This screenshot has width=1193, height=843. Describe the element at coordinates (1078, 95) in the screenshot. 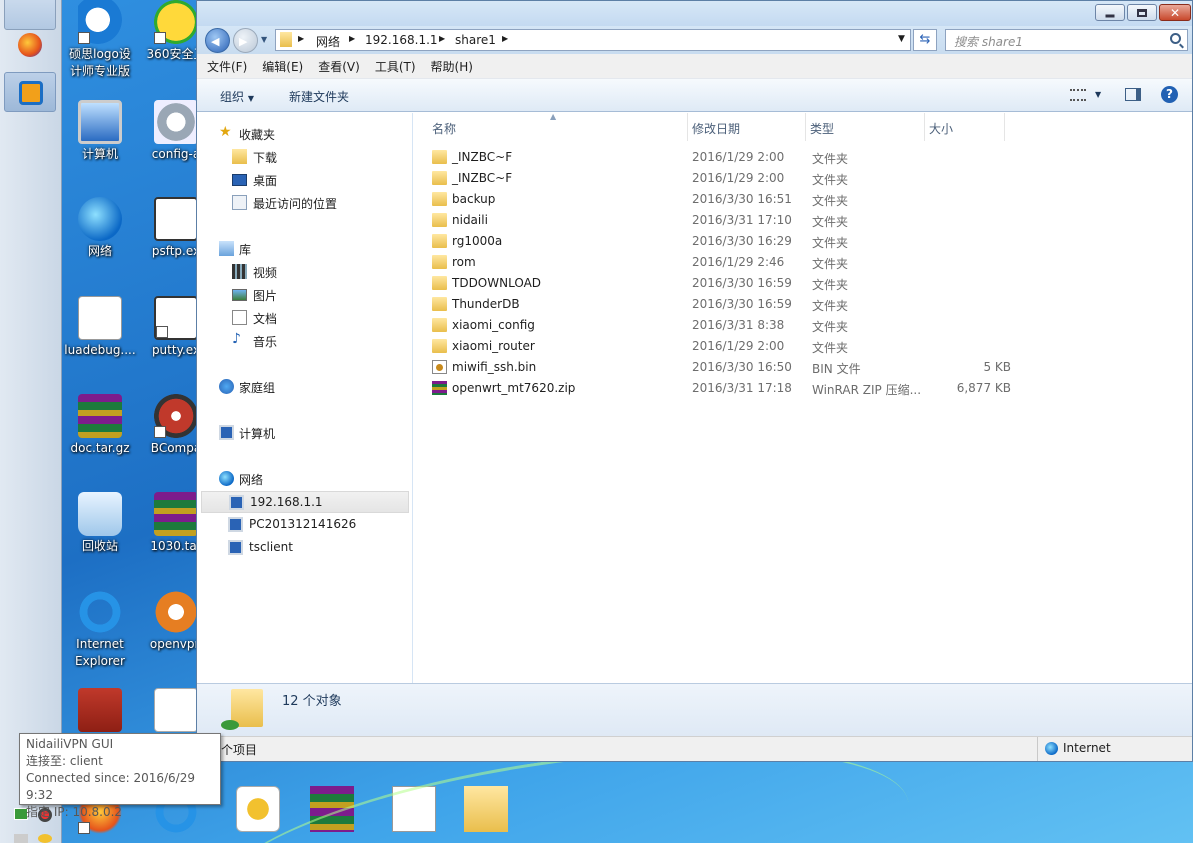

I see `view-options-icon` at that location.